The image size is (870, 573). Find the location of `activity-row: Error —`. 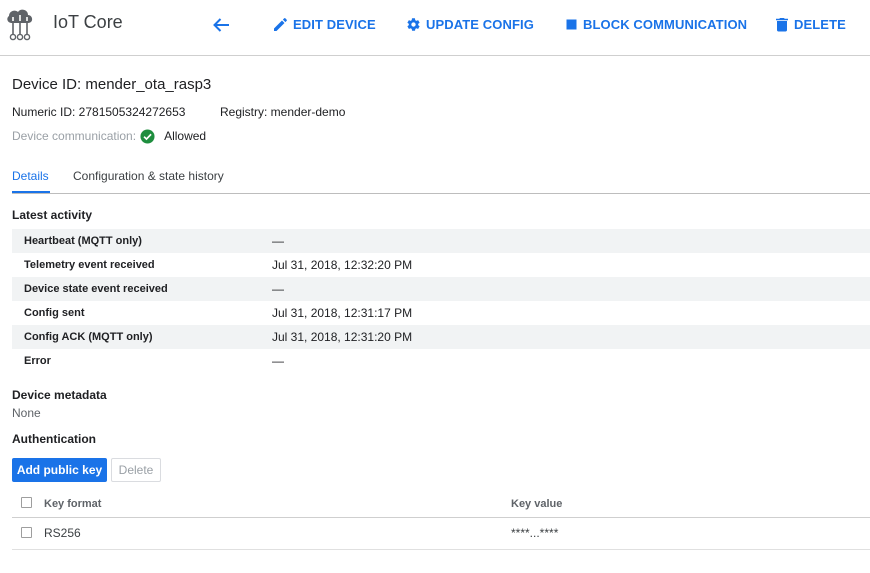

activity-row: Error — is located at coordinates (441, 361).